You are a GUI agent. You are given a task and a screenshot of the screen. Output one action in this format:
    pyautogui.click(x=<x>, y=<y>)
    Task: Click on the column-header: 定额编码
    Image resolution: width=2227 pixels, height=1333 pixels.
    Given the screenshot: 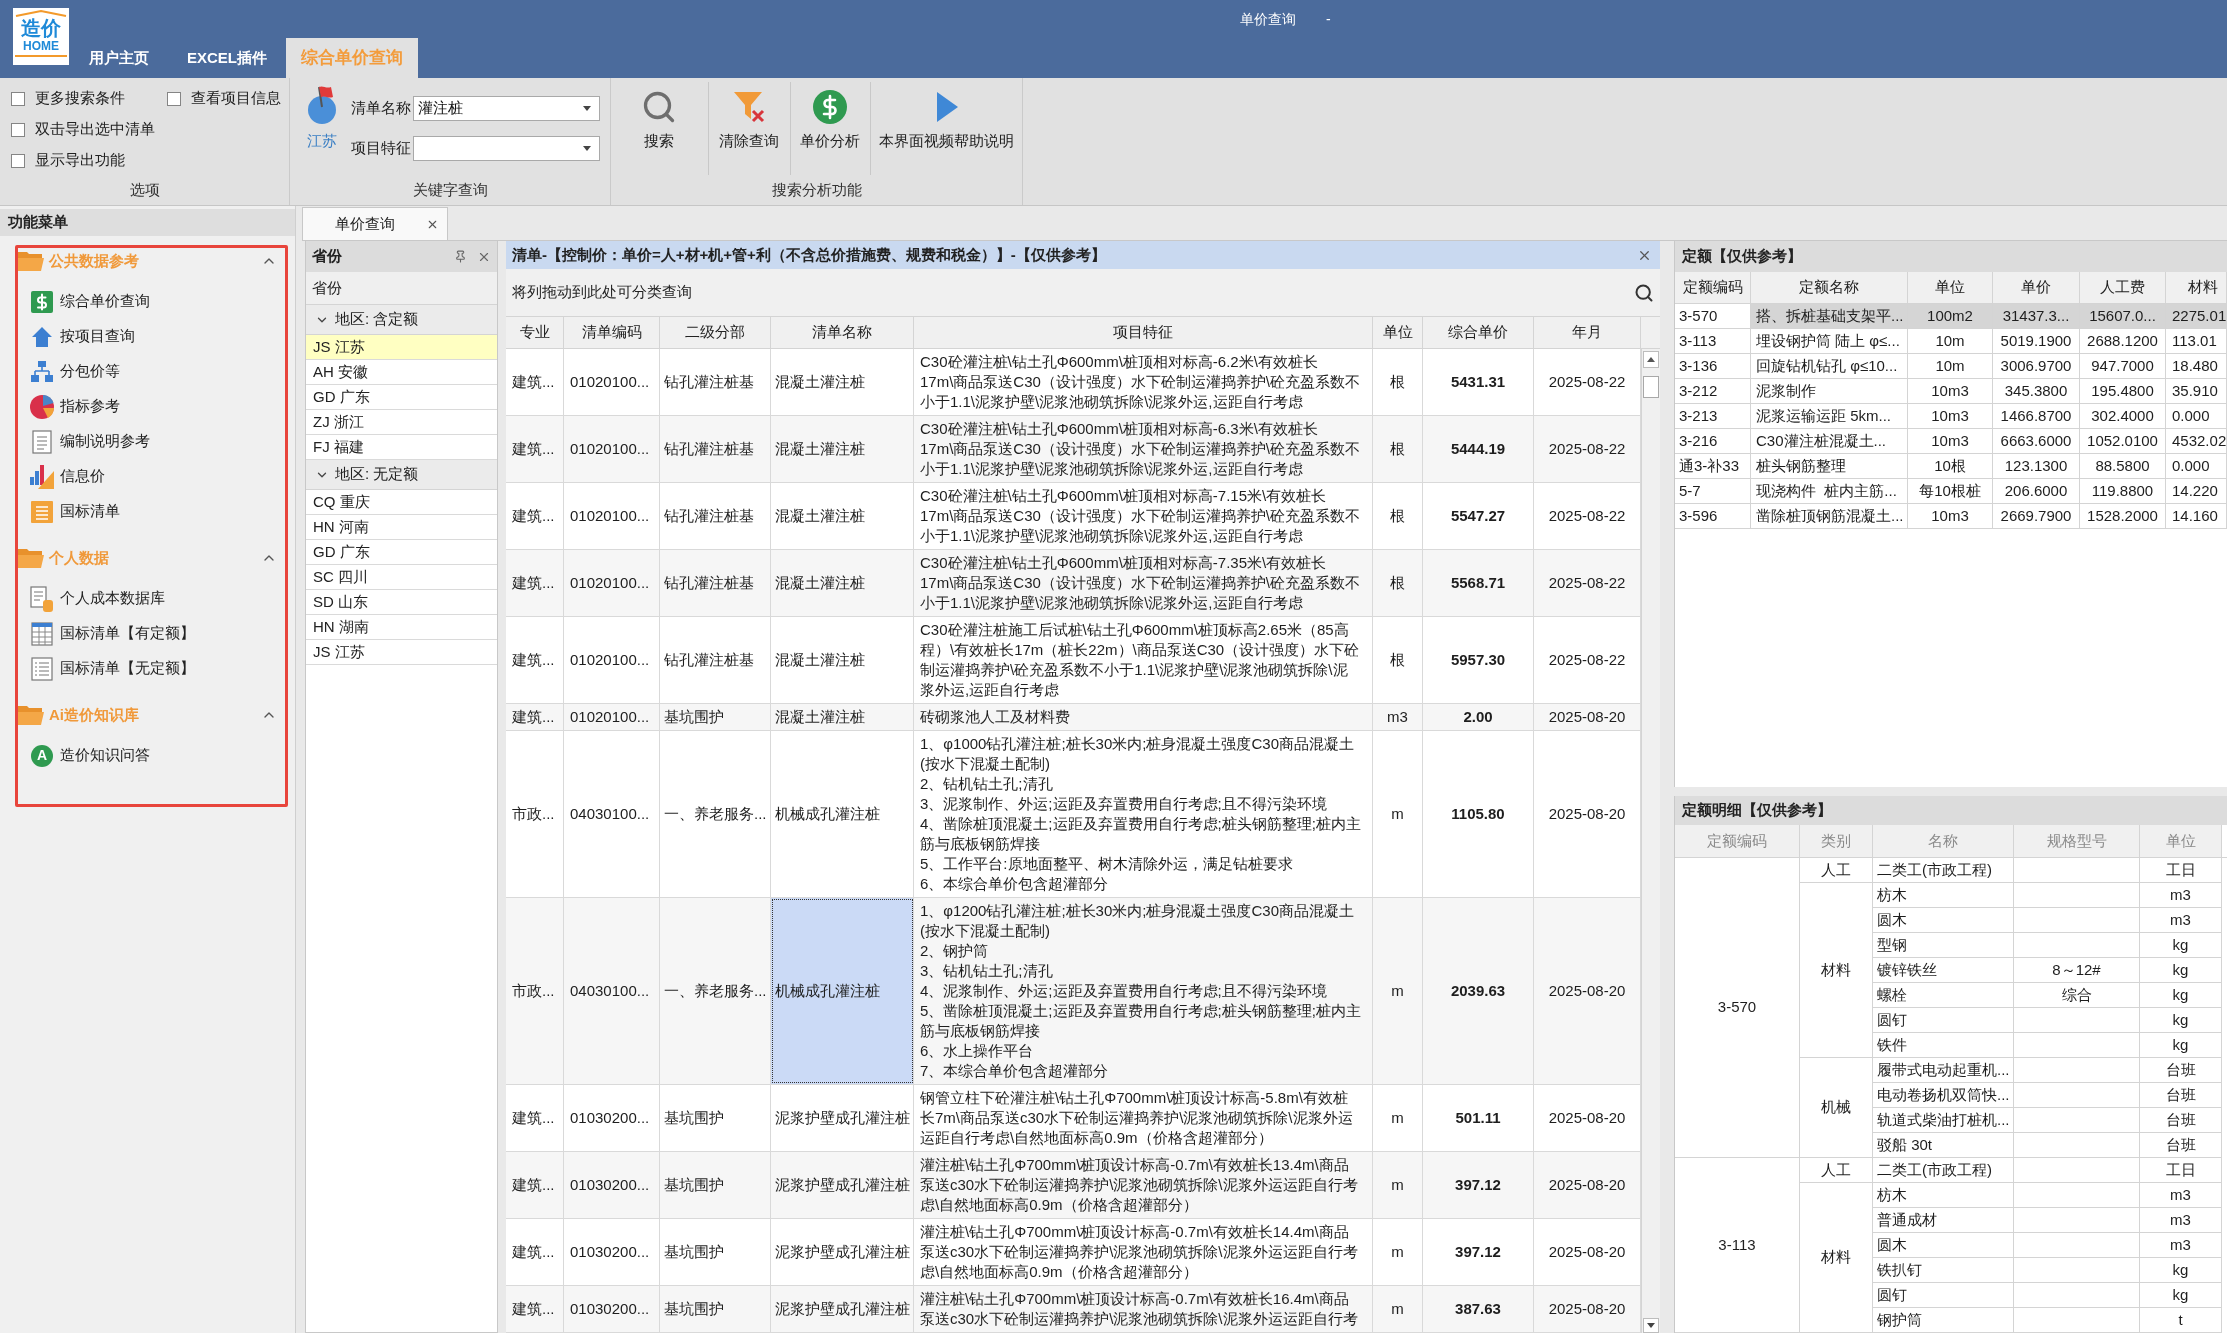 What is the action you would take?
    pyautogui.click(x=1713, y=287)
    